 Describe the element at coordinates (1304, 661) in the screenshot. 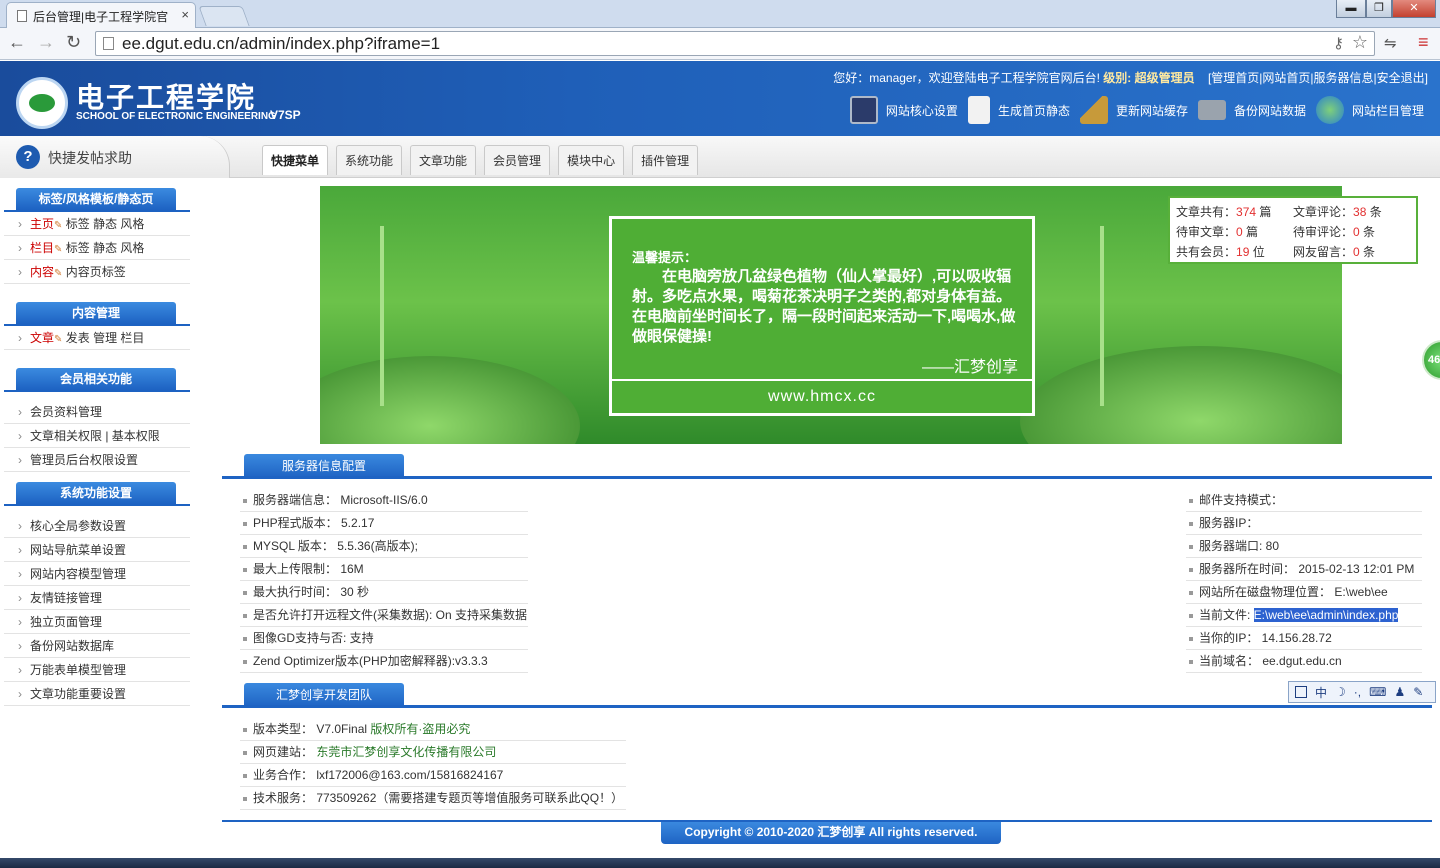

I see `info-row: 当前域名： ee.dgut.edu.cn` at that location.